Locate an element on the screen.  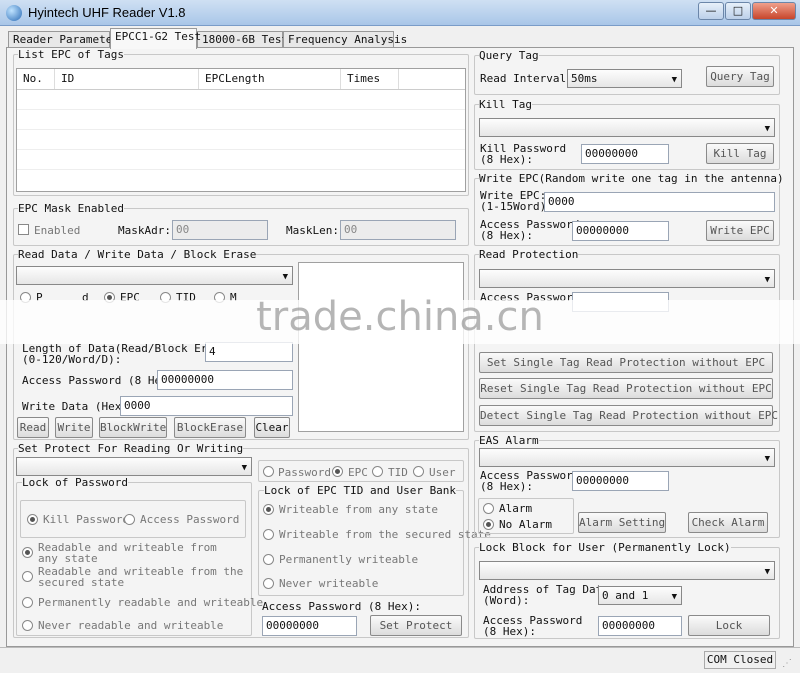
address-select: 0 and 1 ▼ is located at coordinates (640, 595).